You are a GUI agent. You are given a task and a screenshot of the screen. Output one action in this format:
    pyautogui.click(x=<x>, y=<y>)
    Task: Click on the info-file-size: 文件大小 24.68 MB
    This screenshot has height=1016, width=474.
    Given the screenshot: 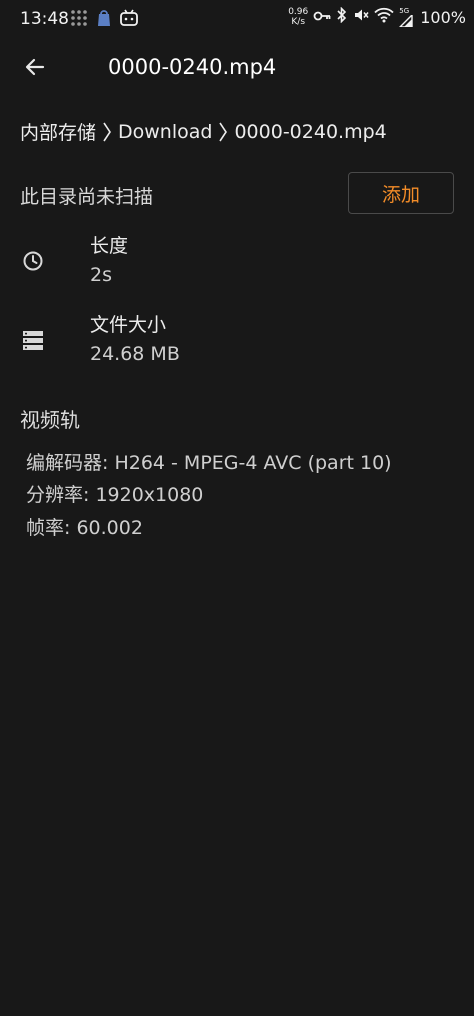 What is the action you would take?
    pyautogui.click(x=237, y=342)
    